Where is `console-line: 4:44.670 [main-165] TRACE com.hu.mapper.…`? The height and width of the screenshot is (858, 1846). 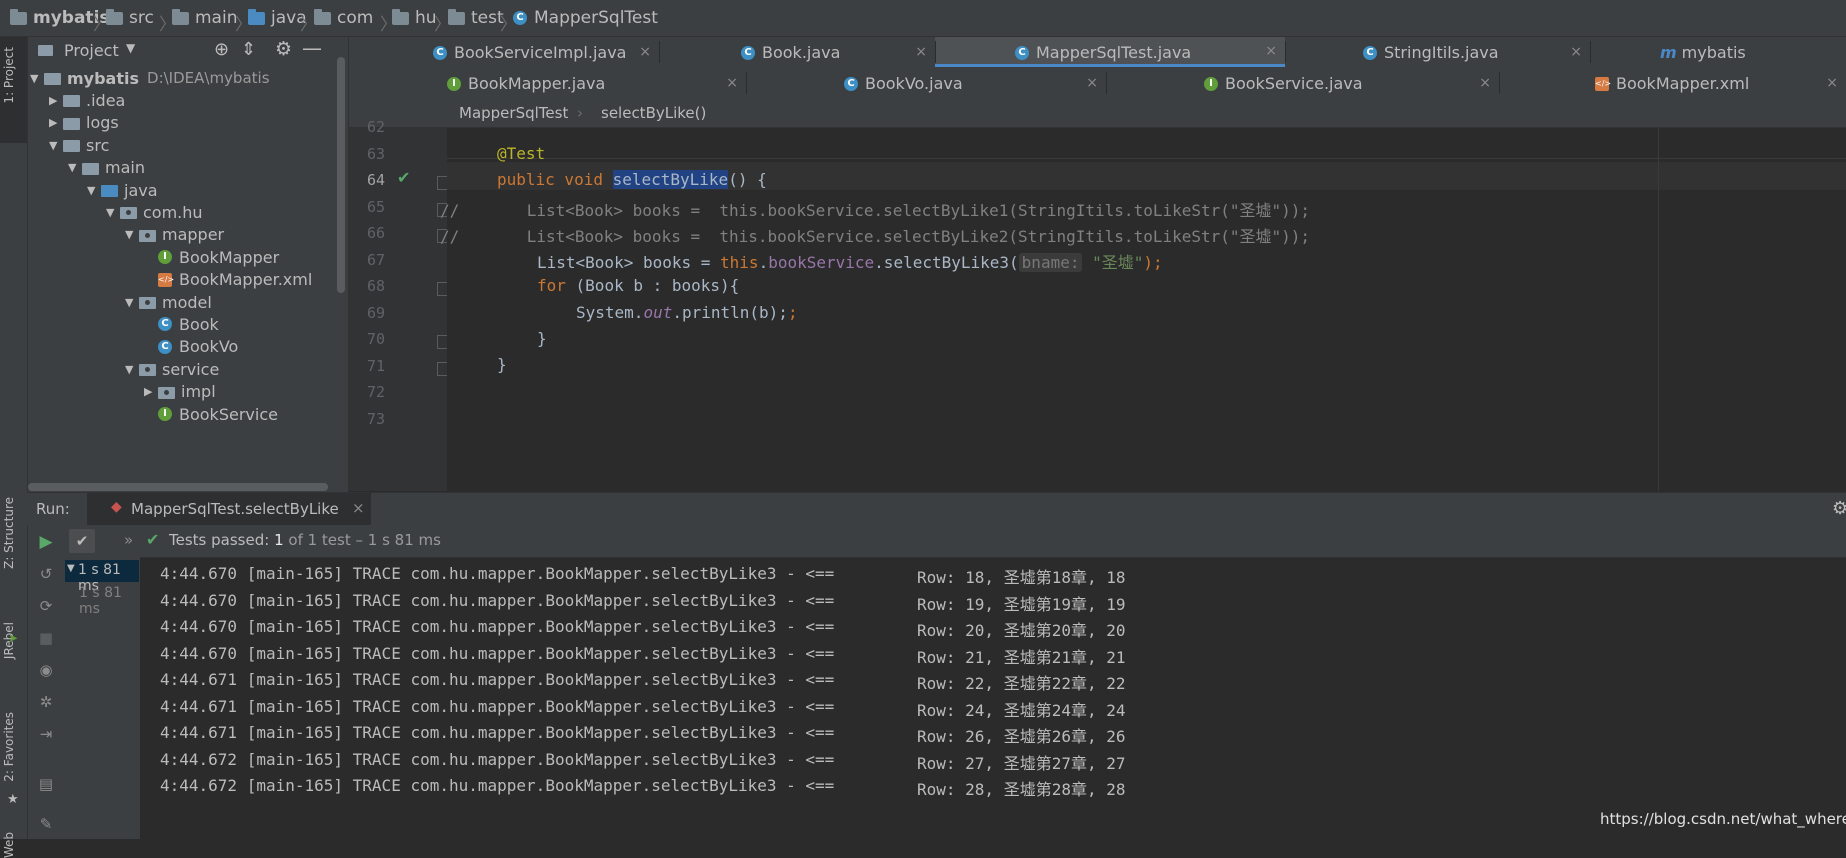 console-line: 4:44.670 [main-165] TRACE com.hu.mapper.… is located at coordinates (643, 655).